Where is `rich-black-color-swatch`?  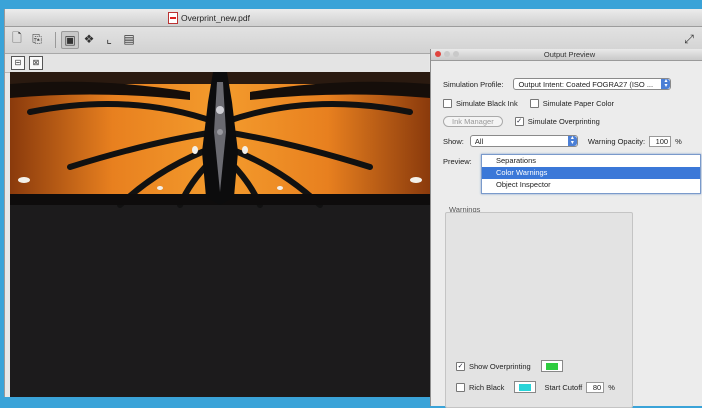 rich-black-color-swatch is located at coordinates (525, 387).